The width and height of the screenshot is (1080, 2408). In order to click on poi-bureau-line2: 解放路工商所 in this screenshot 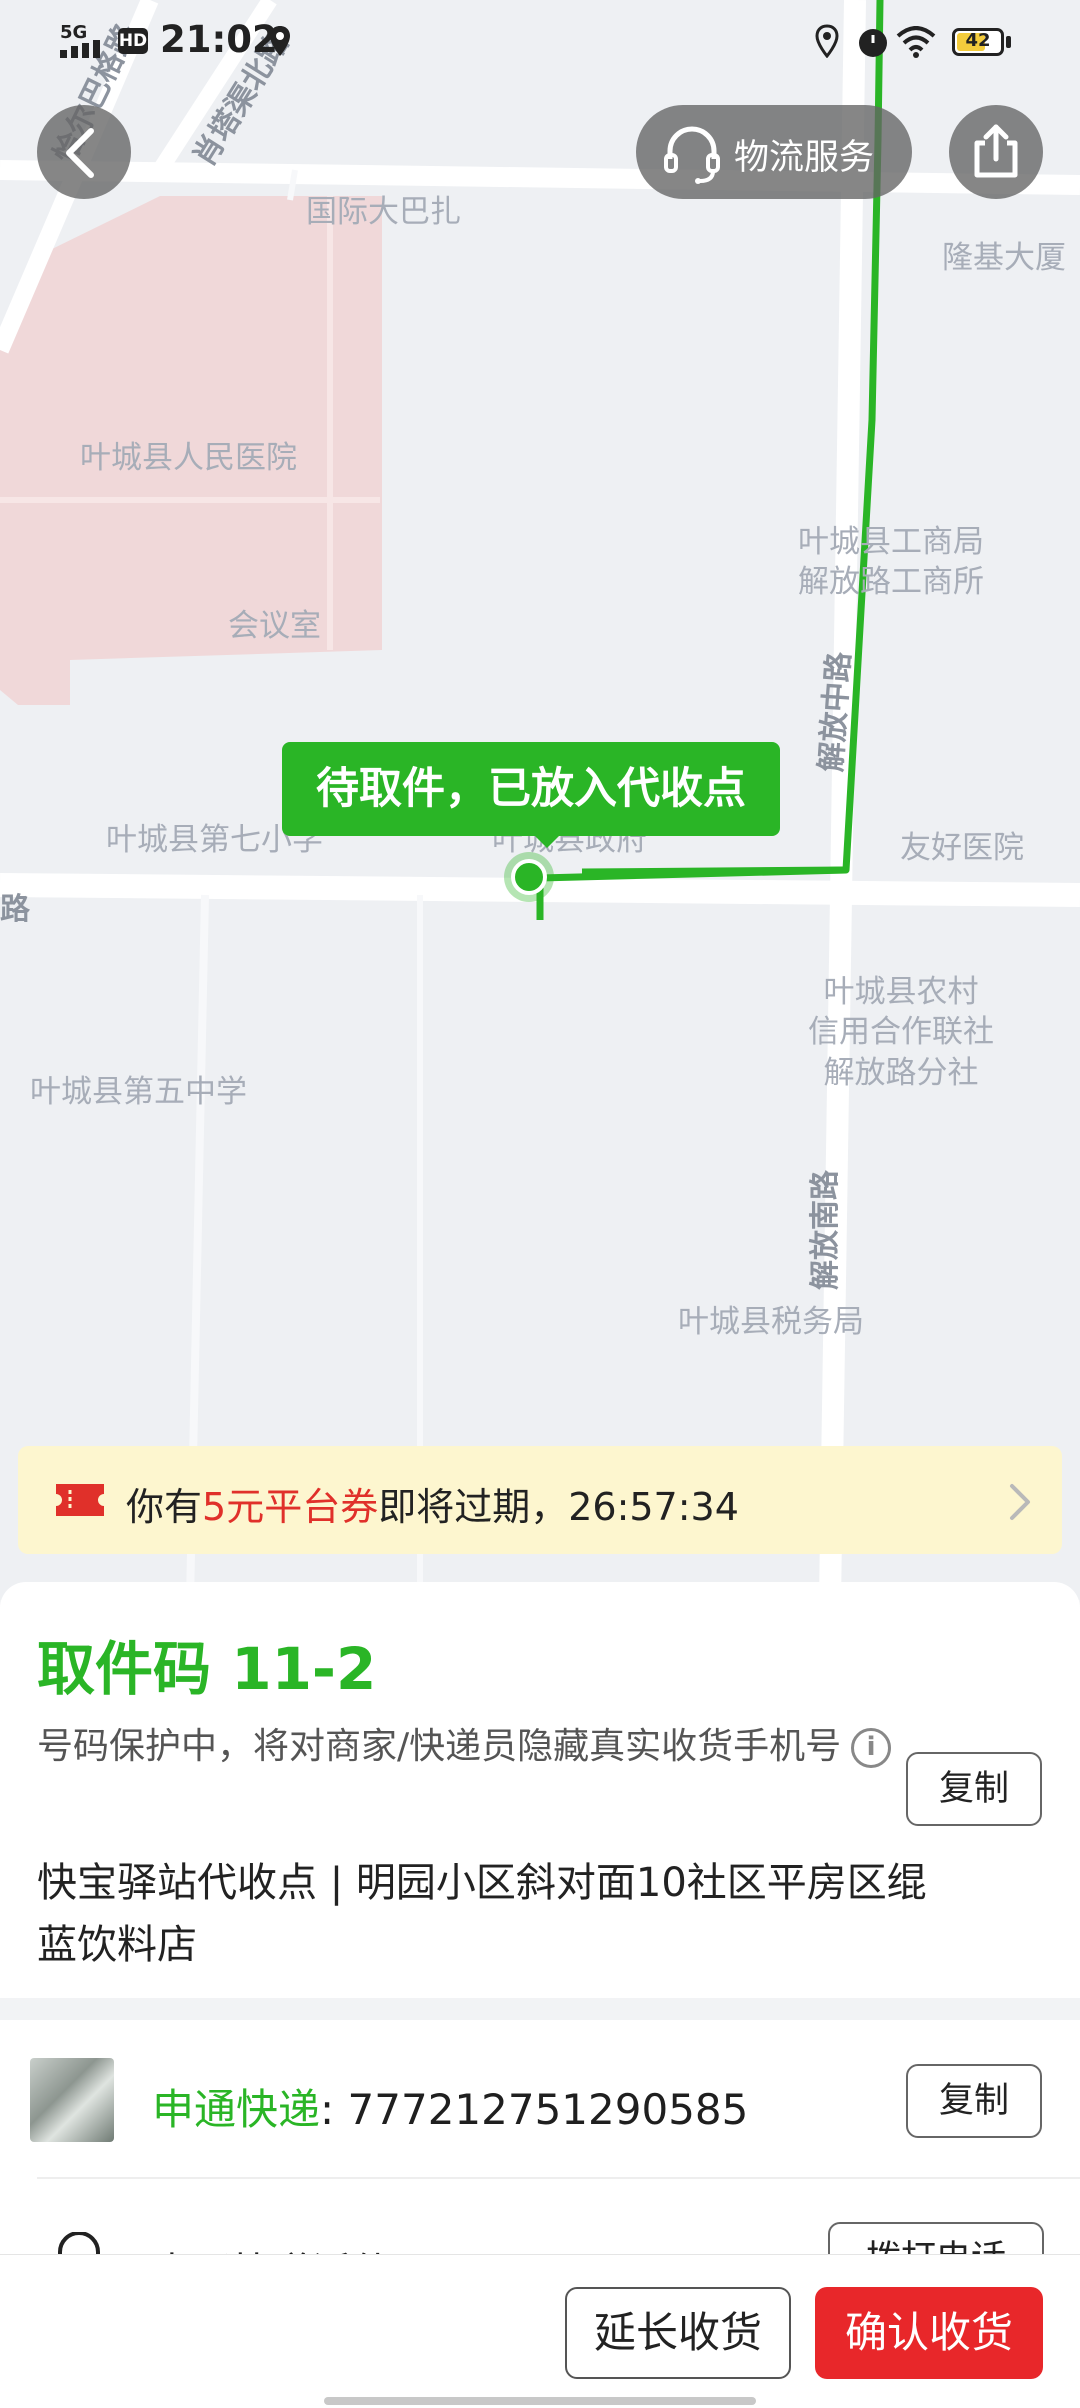, I will do `click(891, 582)`.